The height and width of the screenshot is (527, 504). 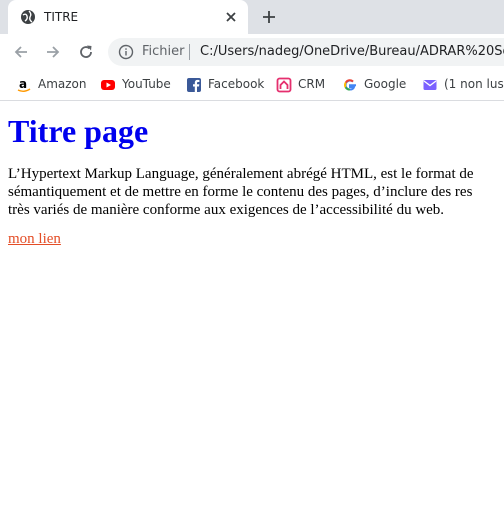 What do you see at coordinates (350, 85) in the screenshot?
I see `google-icon` at bounding box center [350, 85].